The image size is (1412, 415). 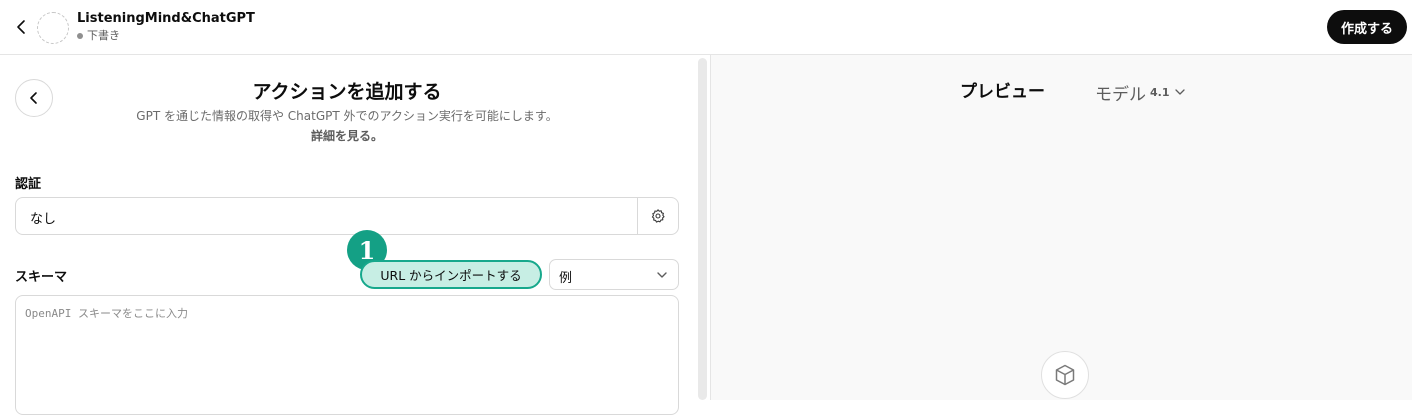 What do you see at coordinates (702, 229) in the screenshot?
I see `scrollbar` at bounding box center [702, 229].